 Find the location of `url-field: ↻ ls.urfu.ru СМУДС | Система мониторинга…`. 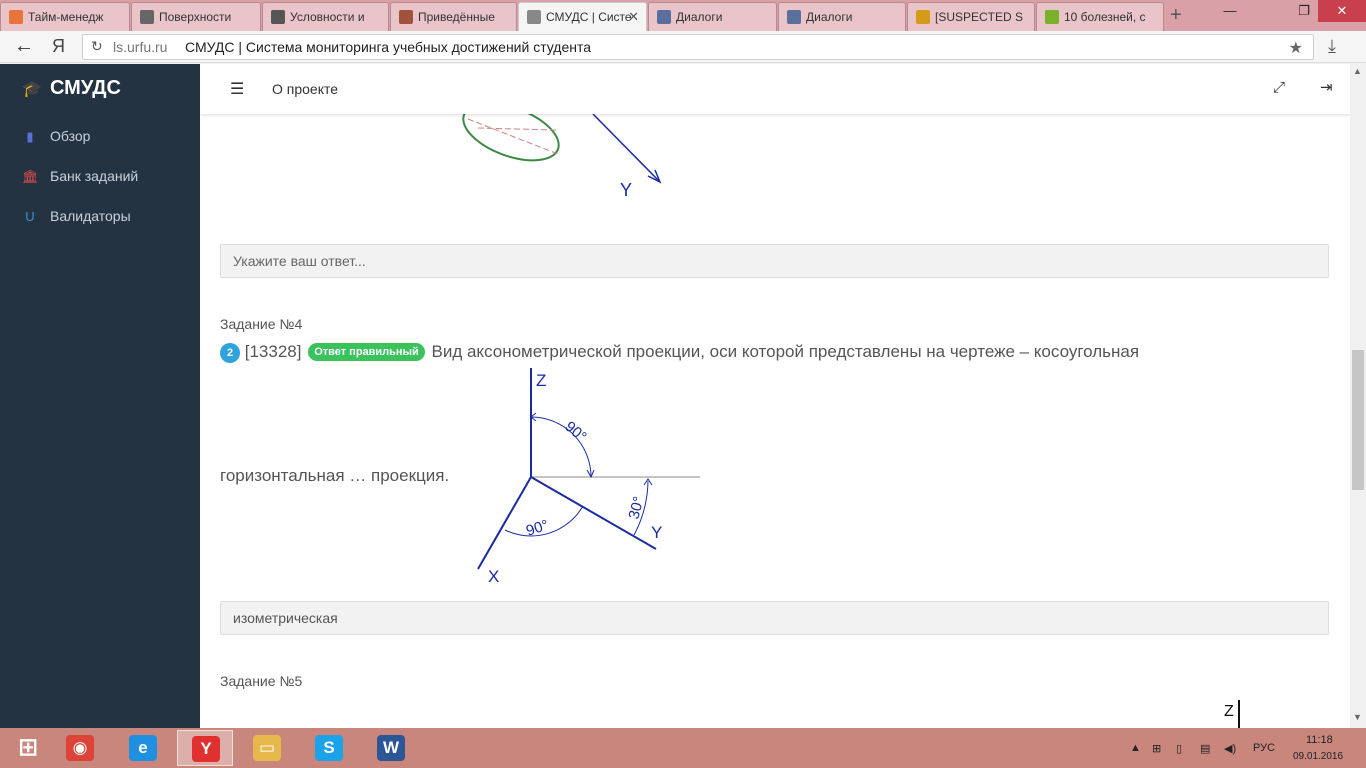

url-field: ↻ ls.urfu.ru СМУДС | Система мониторинга… is located at coordinates (698, 47).